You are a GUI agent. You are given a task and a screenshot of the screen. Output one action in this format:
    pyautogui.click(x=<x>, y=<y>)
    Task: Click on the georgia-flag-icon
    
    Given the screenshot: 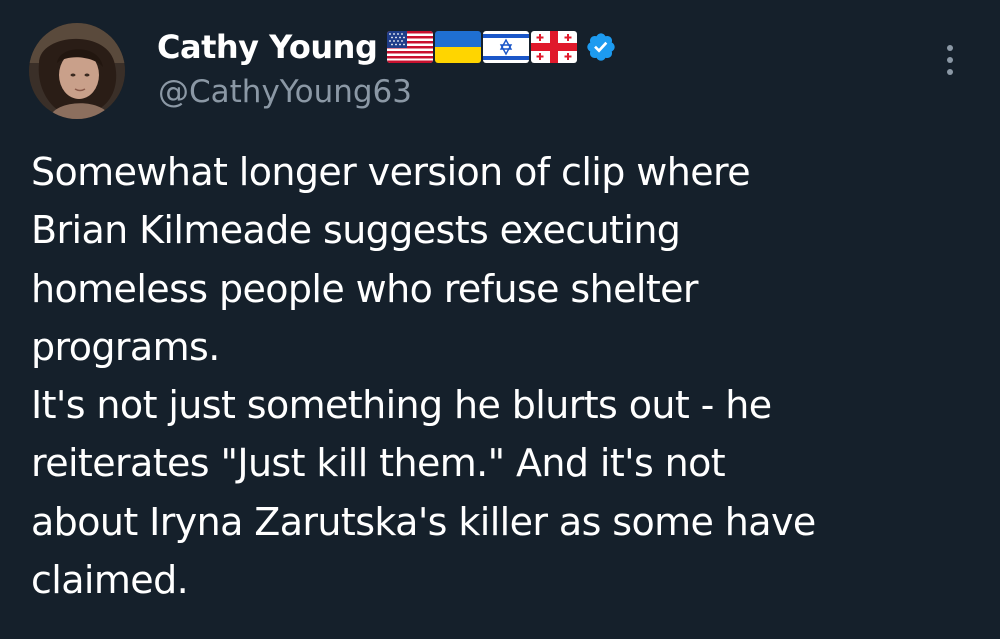 What is the action you would take?
    pyautogui.click(x=554, y=47)
    